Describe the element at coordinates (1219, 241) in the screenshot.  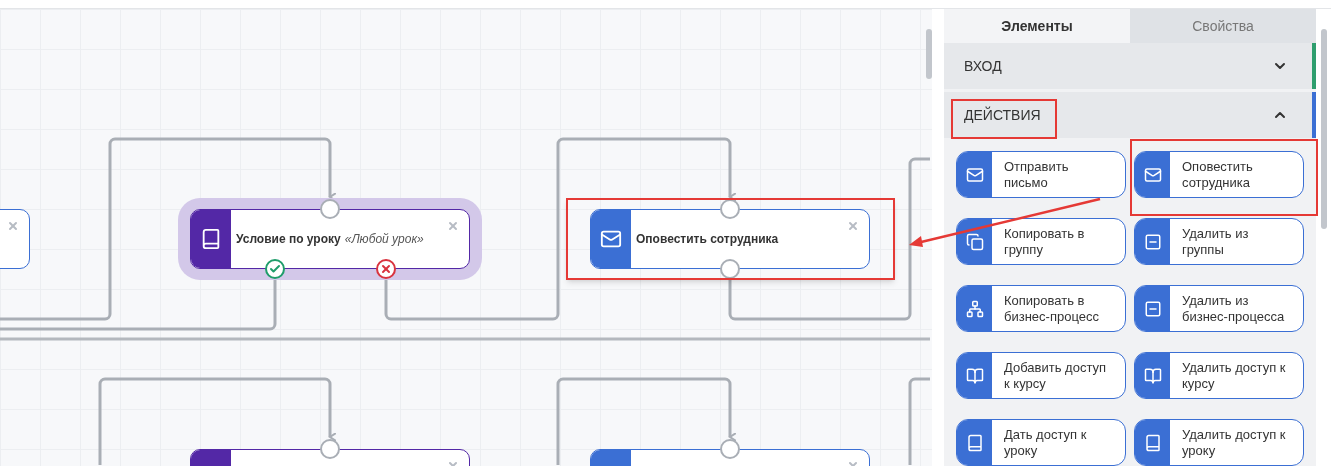
I see `element-card: Удалить из группы` at that location.